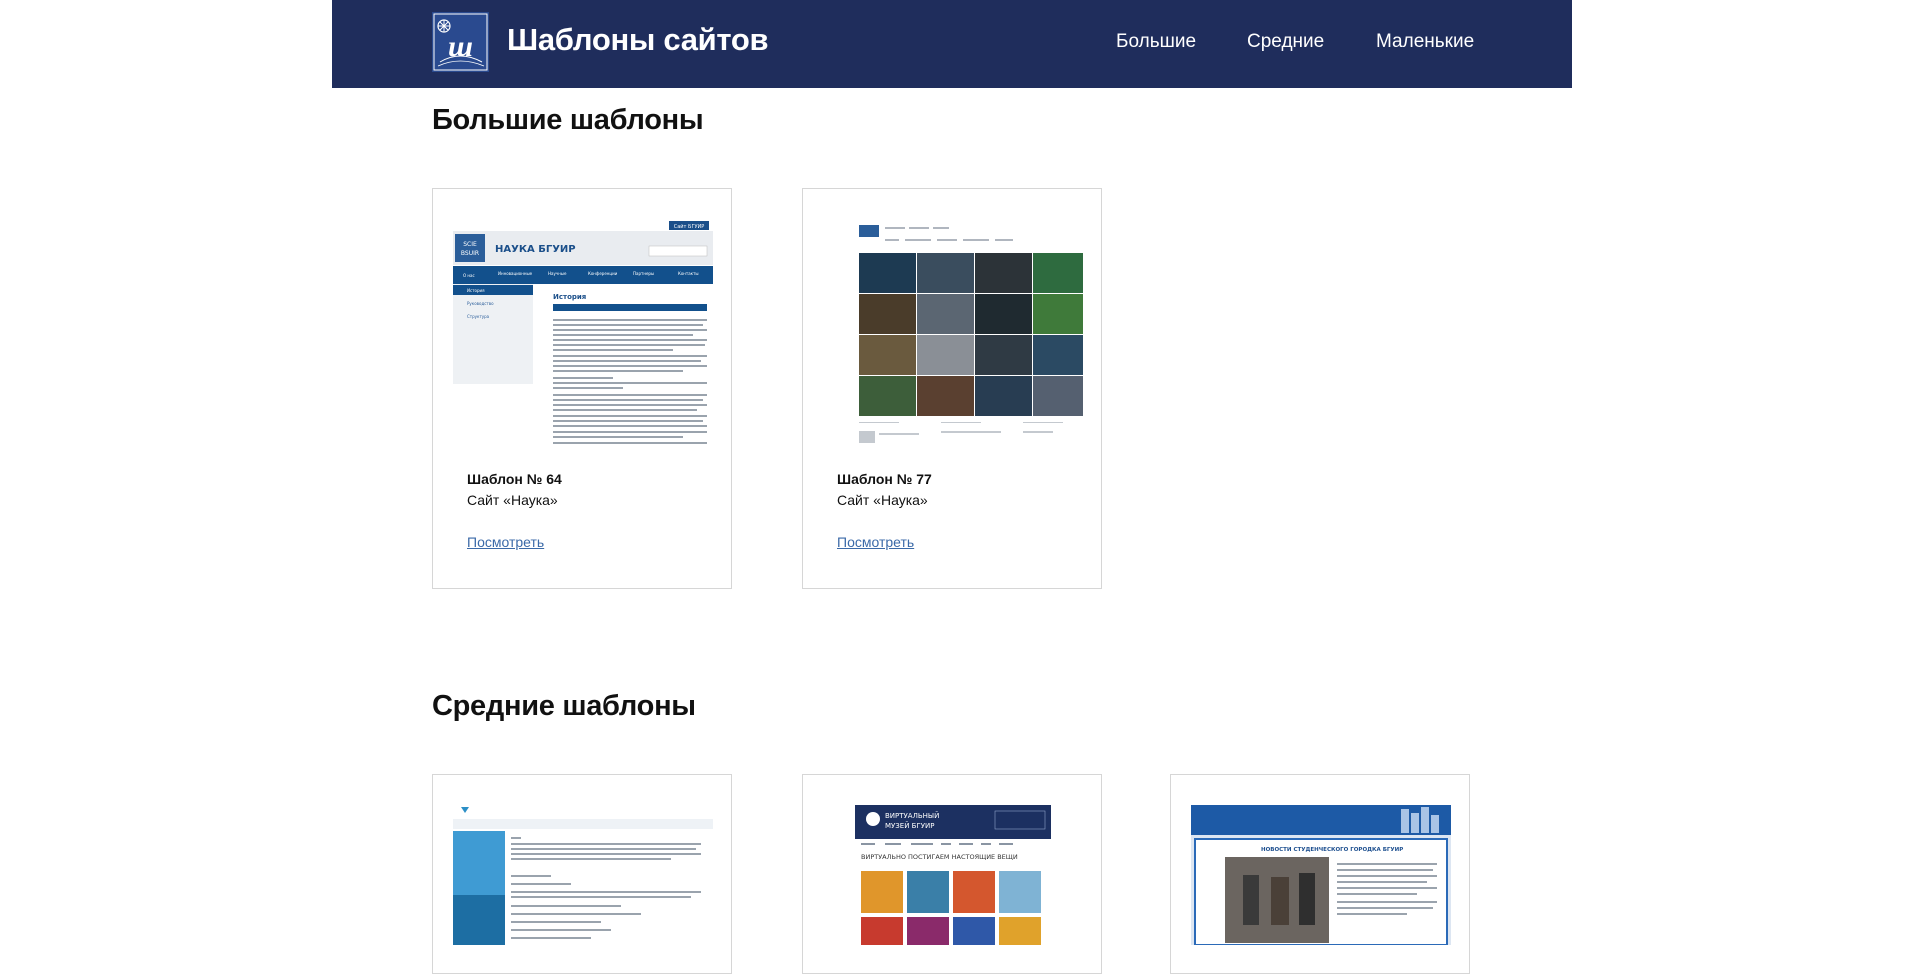 This screenshot has height=974, width=1905. I want to click on svg-text: История, so click(476, 290).